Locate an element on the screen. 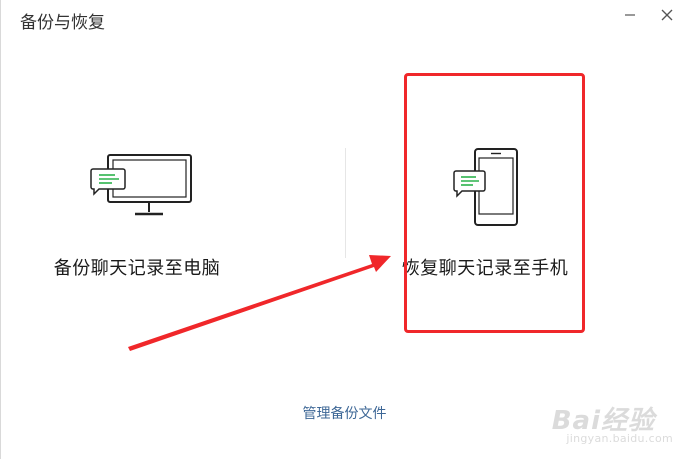 The image size is (683, 459). phone-chat-icon is located at coordinates (485, 187).